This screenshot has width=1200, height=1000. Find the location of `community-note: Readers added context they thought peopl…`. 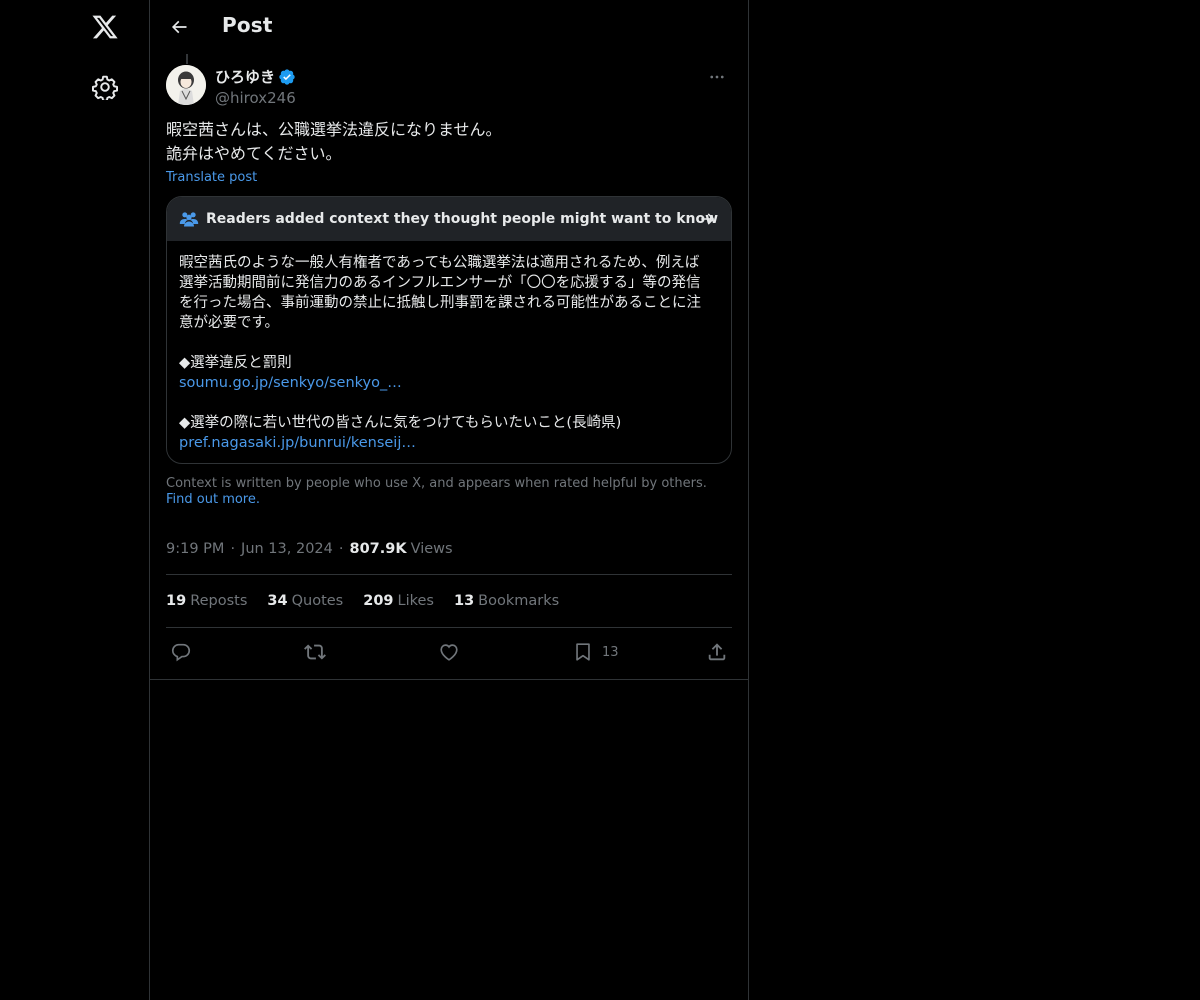

community-note: Readers added context they thought peopl… is located at coordinates (449, 330).